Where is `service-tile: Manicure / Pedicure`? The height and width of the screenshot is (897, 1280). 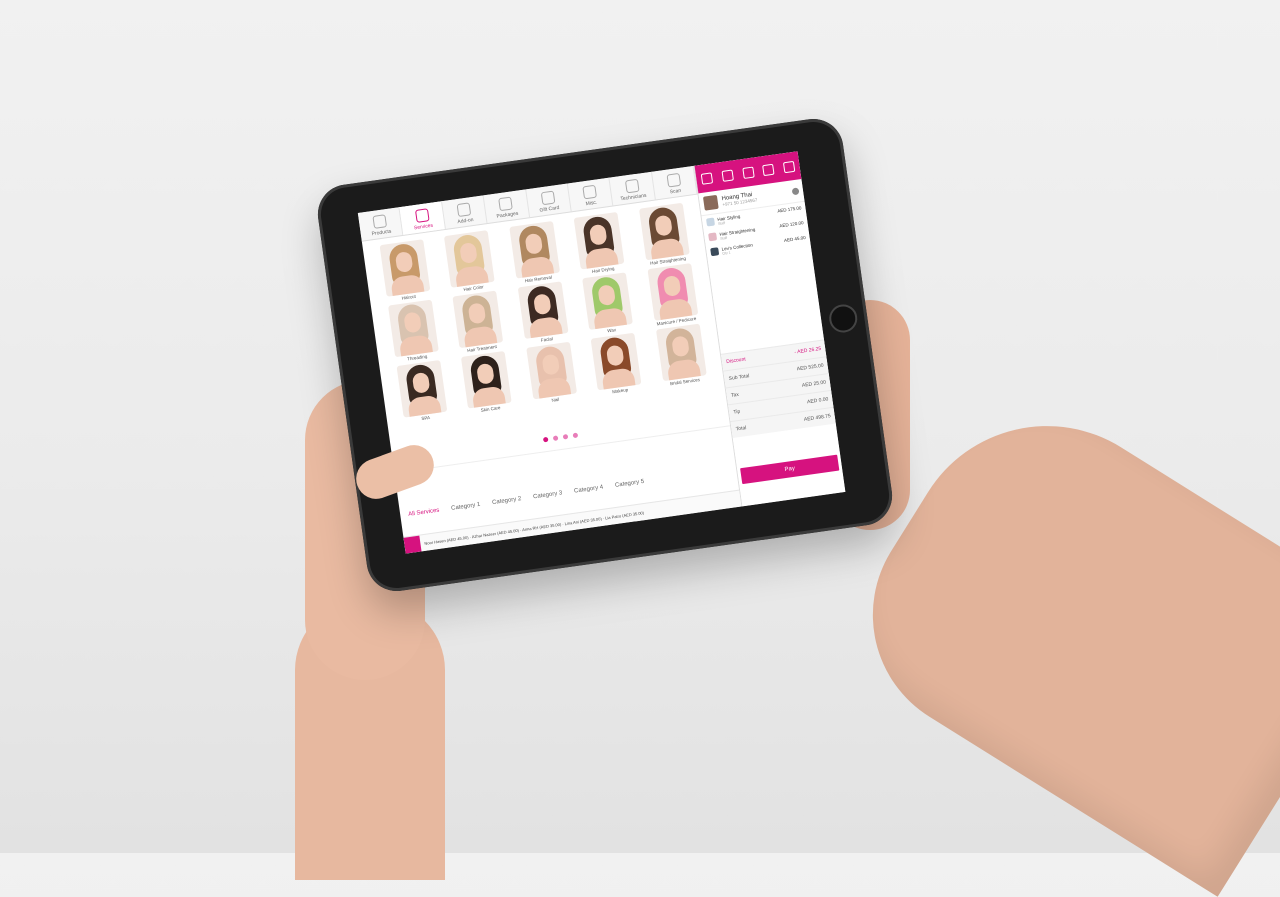
service-tile: Manicure / Pedicure is located at coordinates (672, 295).